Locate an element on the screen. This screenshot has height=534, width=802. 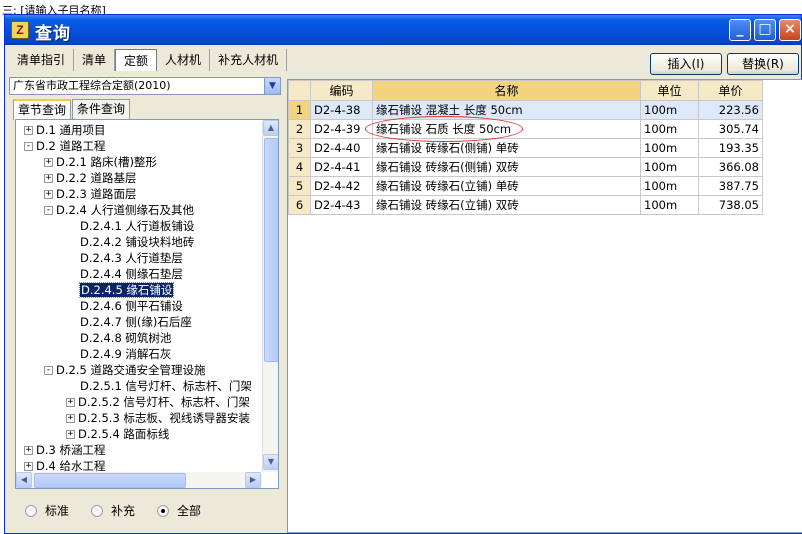
tree-item-label: D.2.4.4 侧缘石垫层 is located at coordinates (131, 274).